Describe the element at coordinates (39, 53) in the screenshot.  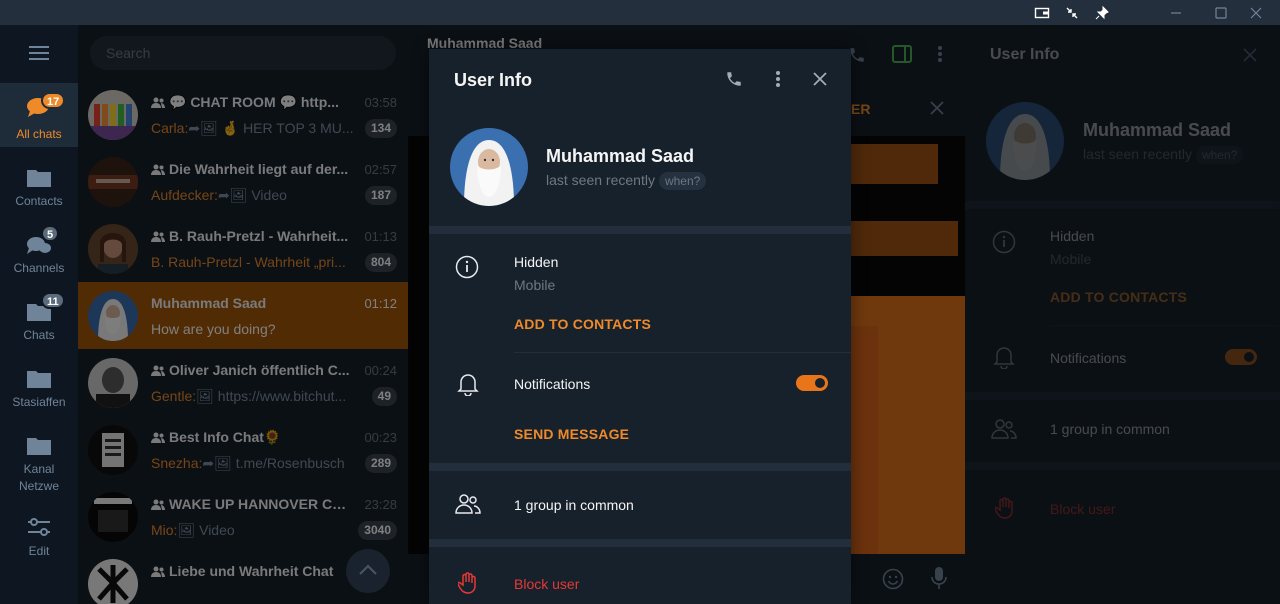
I see `menu-icon` at that location.